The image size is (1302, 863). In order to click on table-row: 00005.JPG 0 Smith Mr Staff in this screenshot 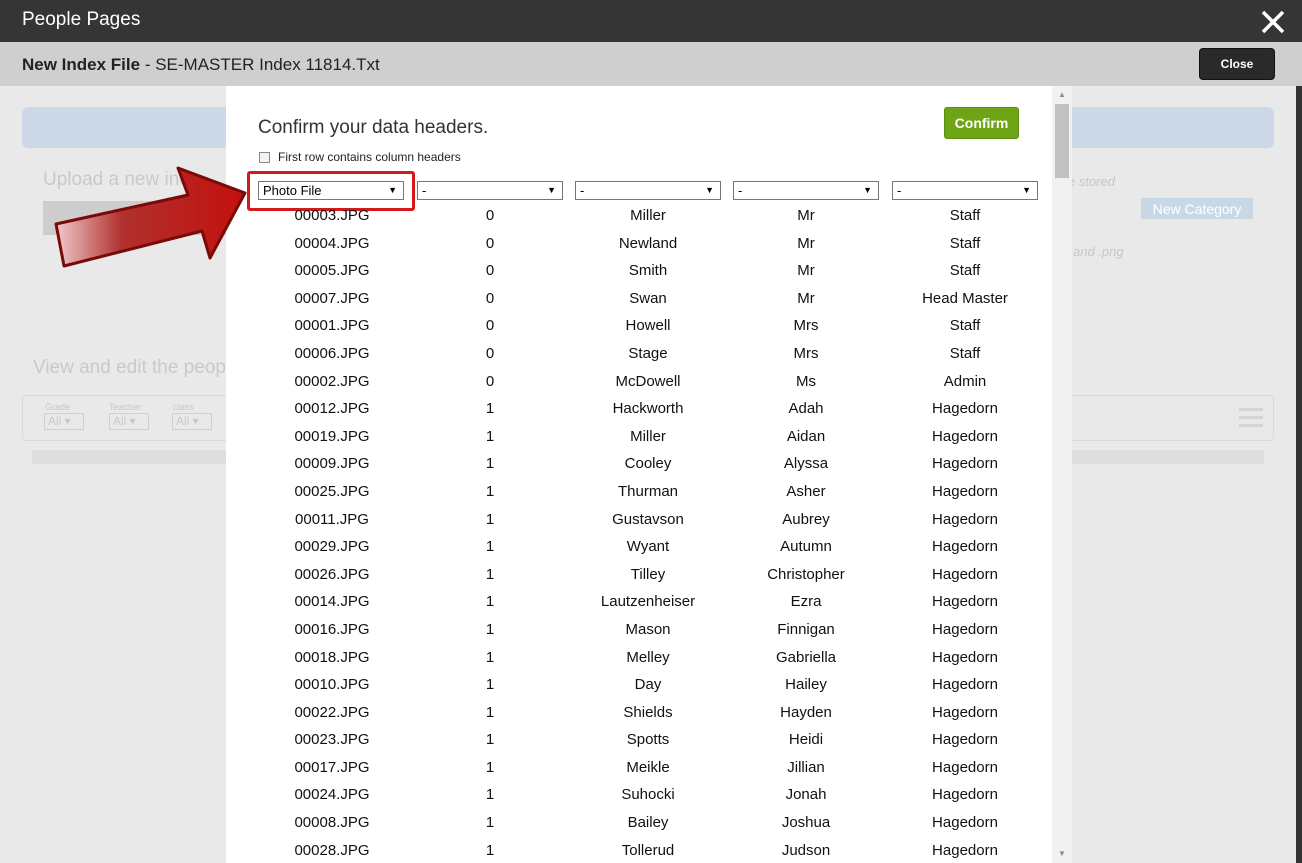, I will do `click(639, 274)`.